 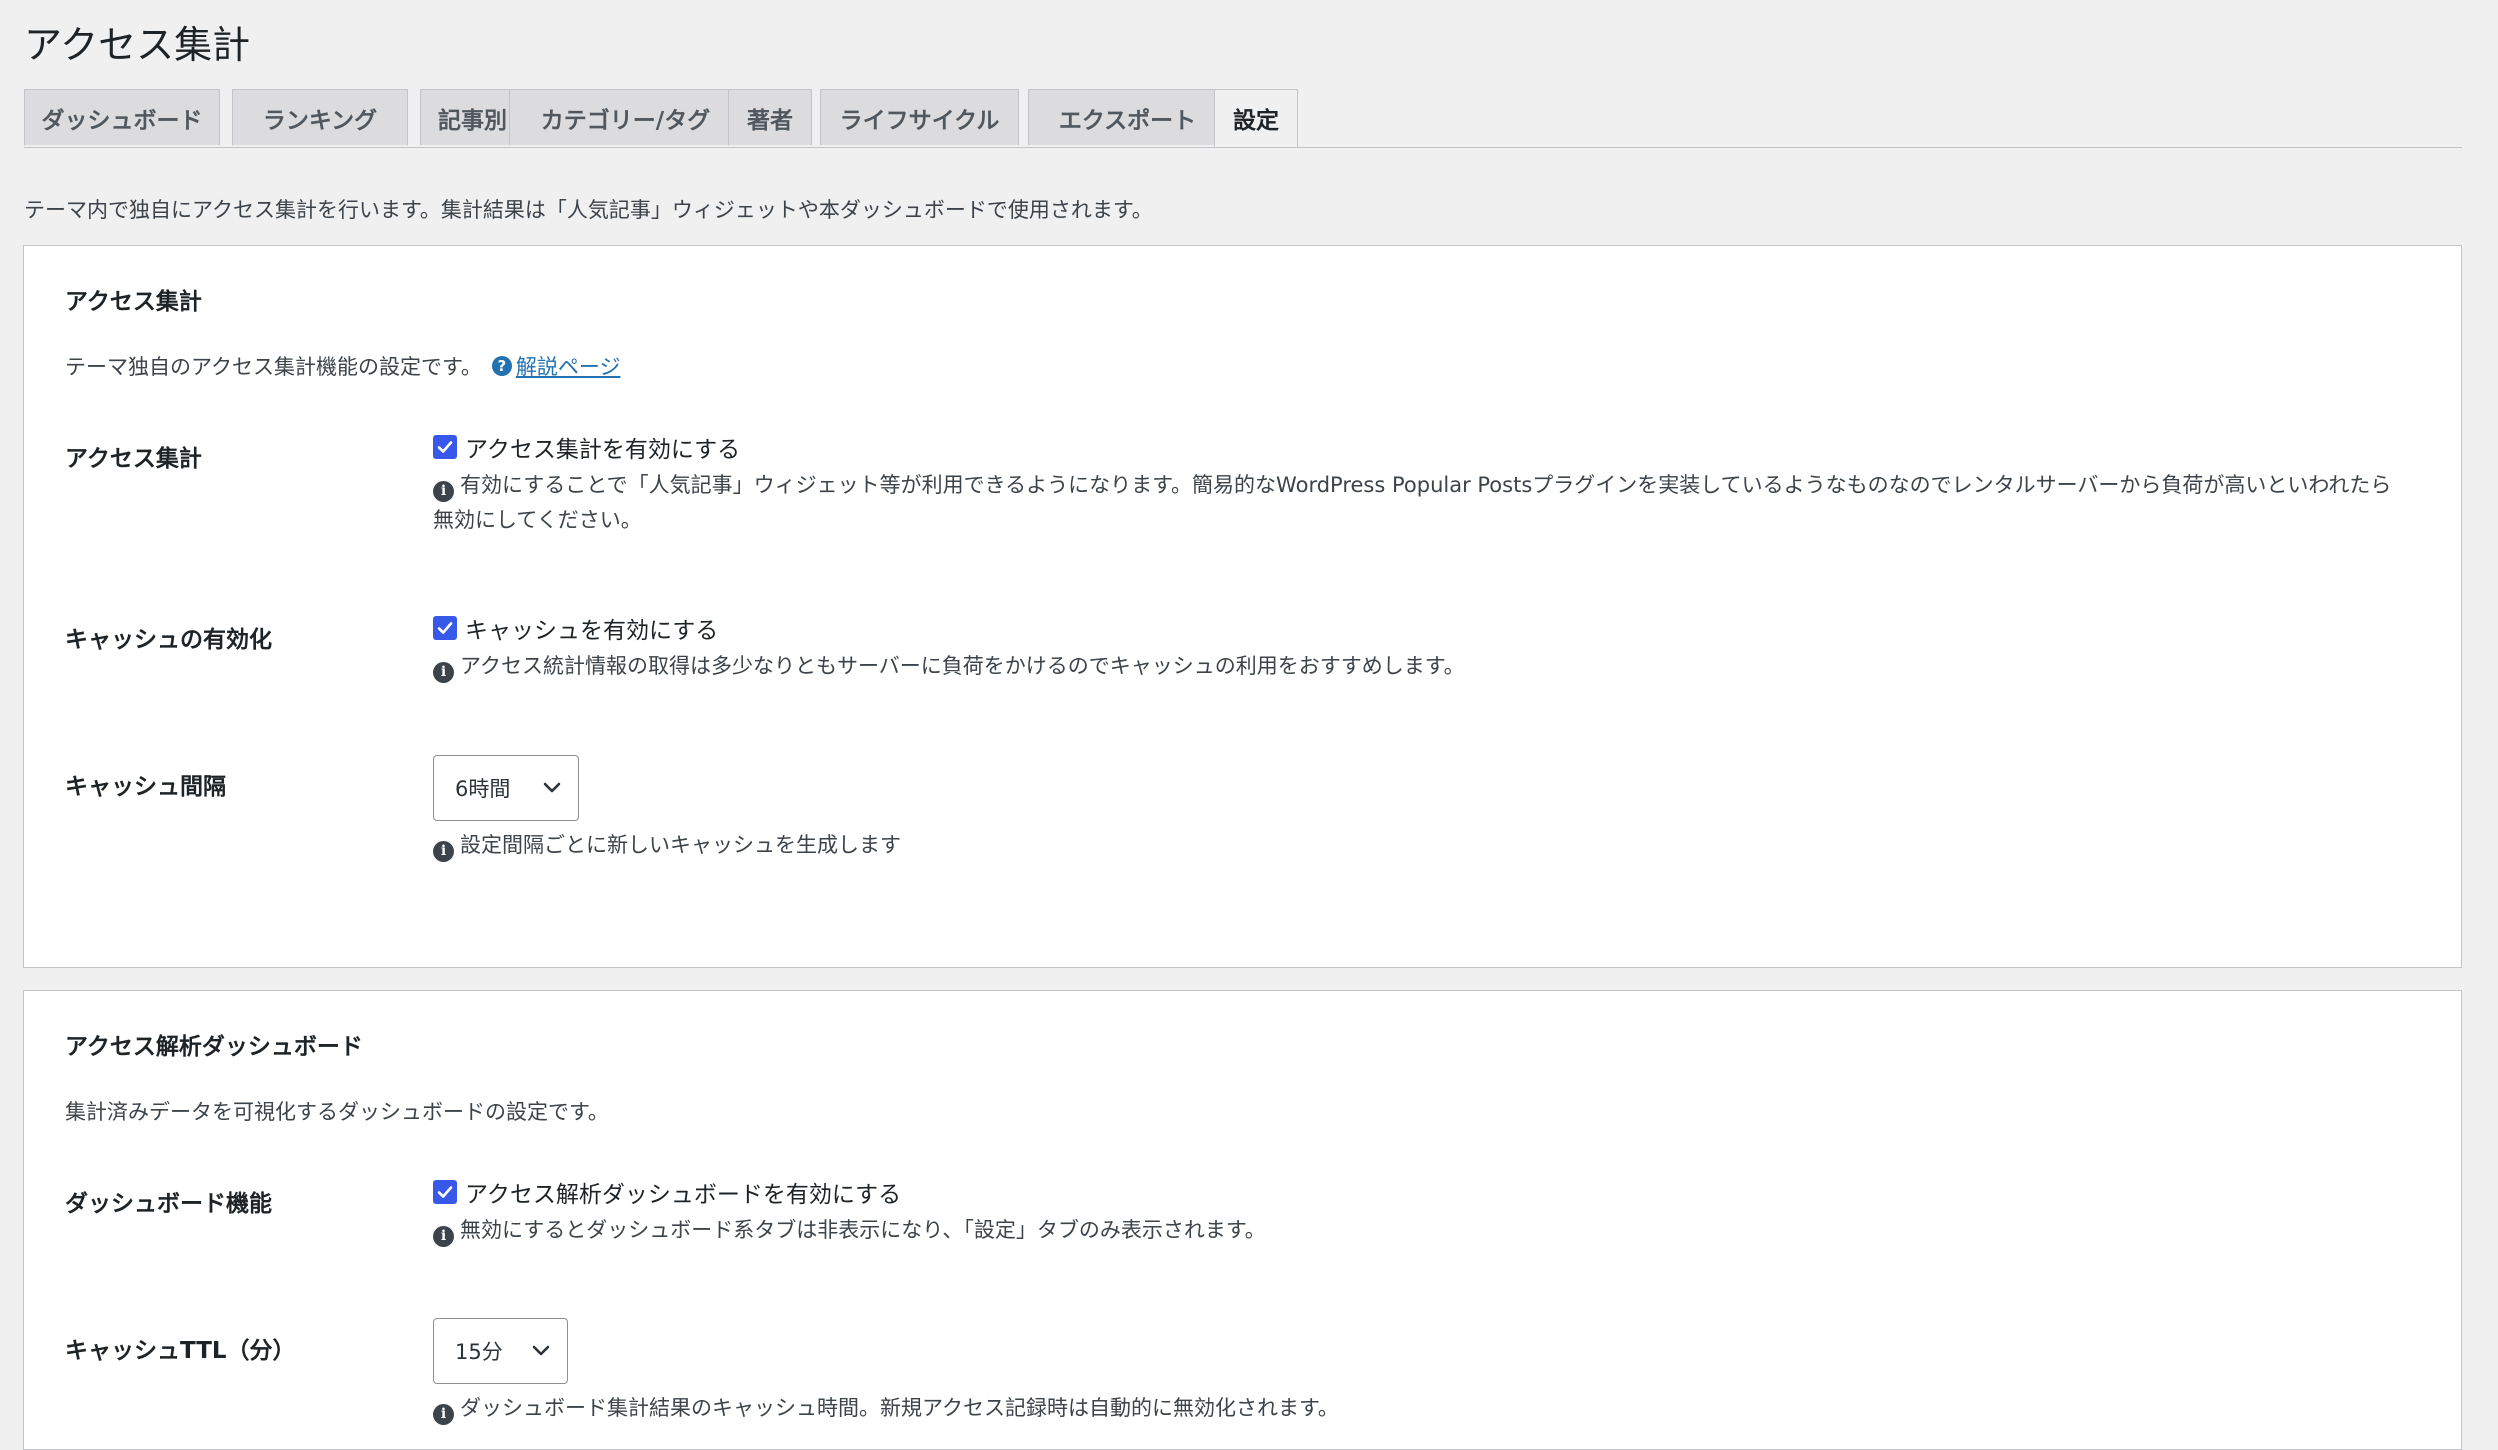 What do you see at coordinates (919, 117) in the screenshot?
I see `tab-lifecycle: ライフサイクル` at bounding box center [919, 117].